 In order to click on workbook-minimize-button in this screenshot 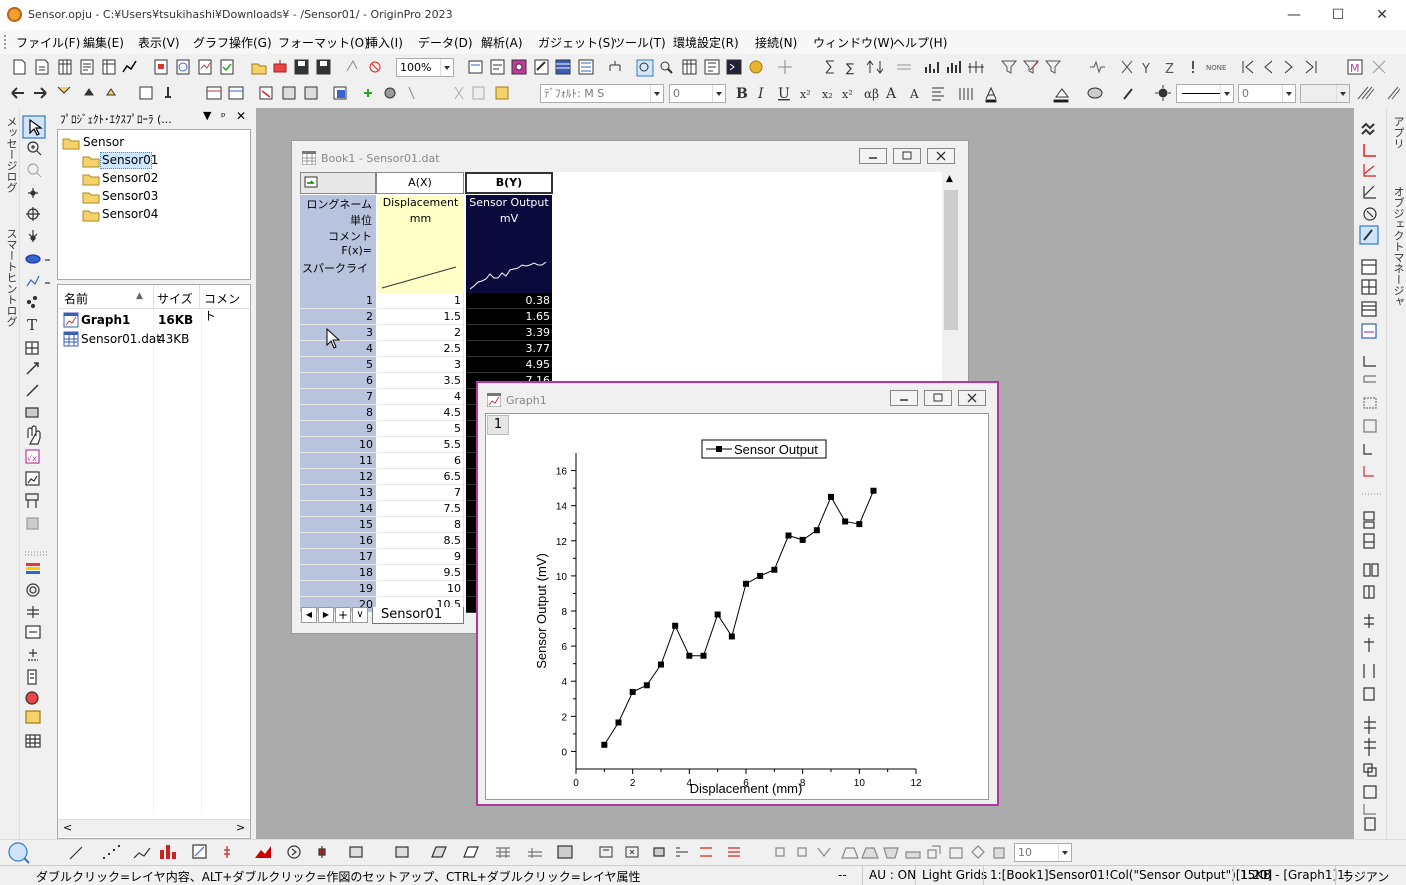, I will do `click(873, 156)`.